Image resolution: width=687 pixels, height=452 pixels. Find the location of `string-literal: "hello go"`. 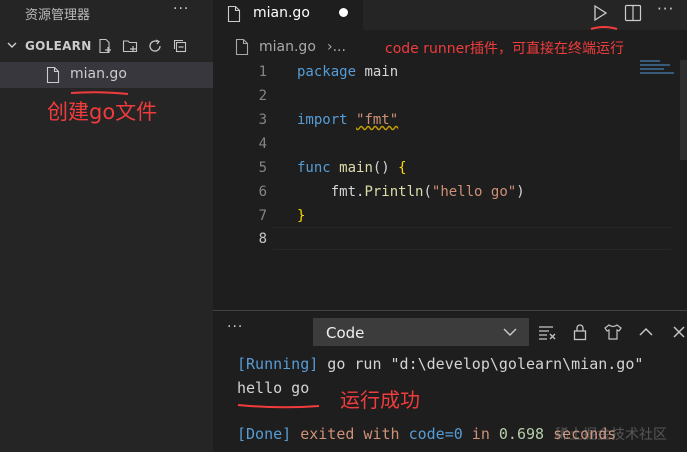

string-literal: "hello go" is located at coordinates (474, 192).